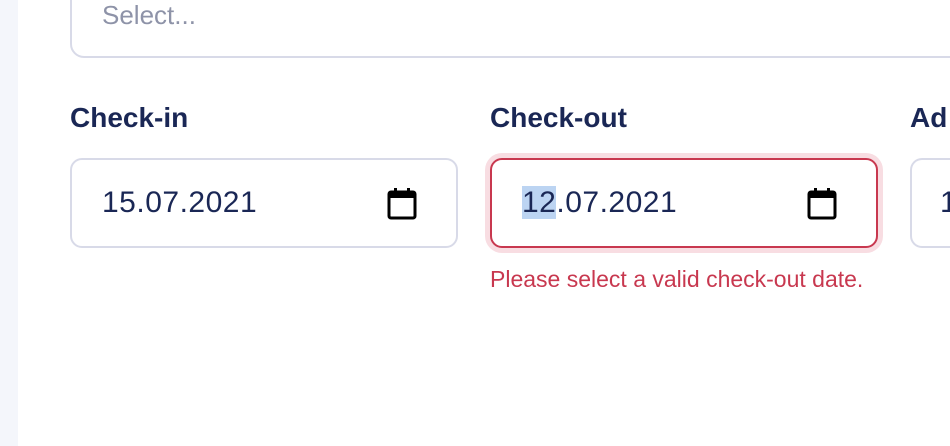  Describe the element at coordinates (677, 279) in the screenshot. I see `checkout-error-message: Please select a valid check-out date.` at that location.